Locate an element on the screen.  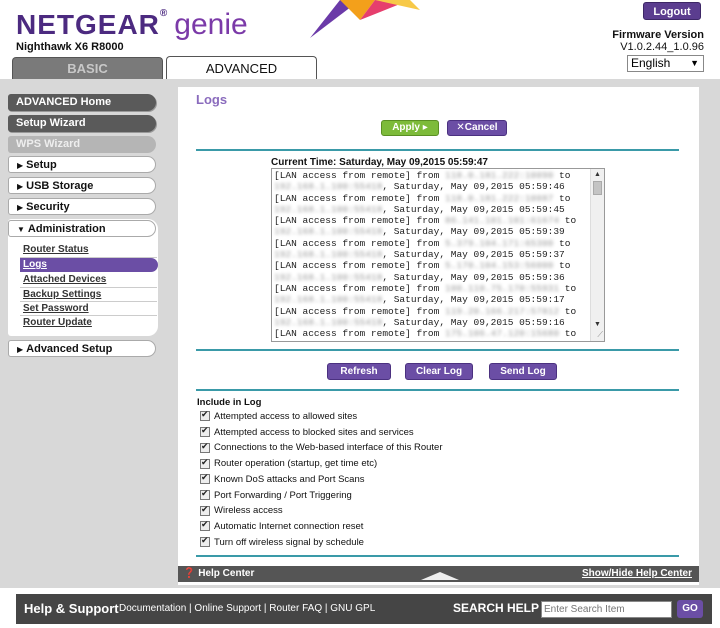
include-option-label: Port Forwarding / Port Triggering is located at coordinates (283, 495).